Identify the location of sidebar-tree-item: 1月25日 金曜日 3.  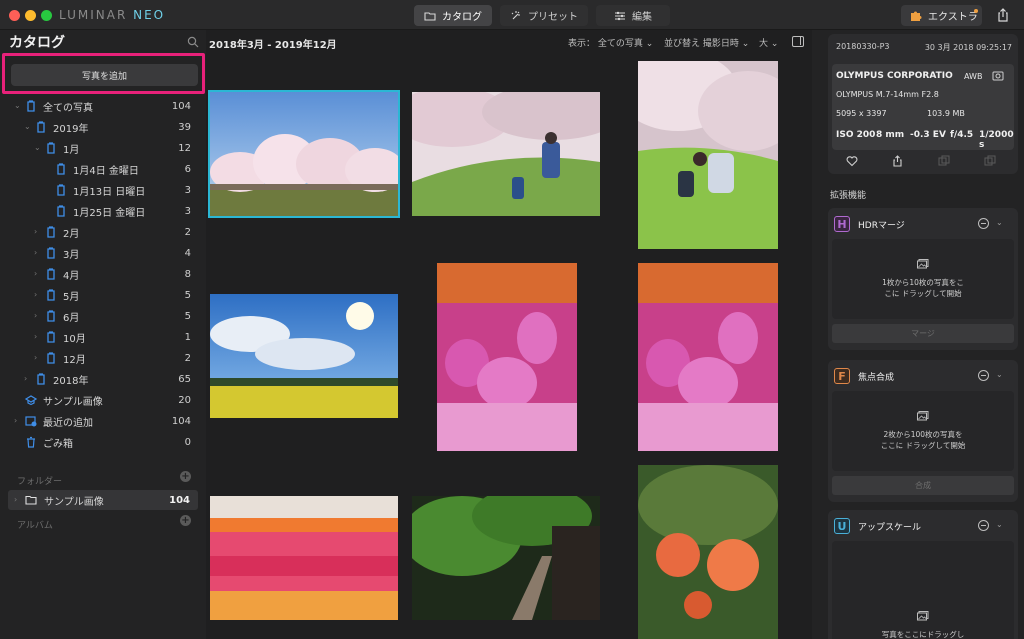
(103, 211).